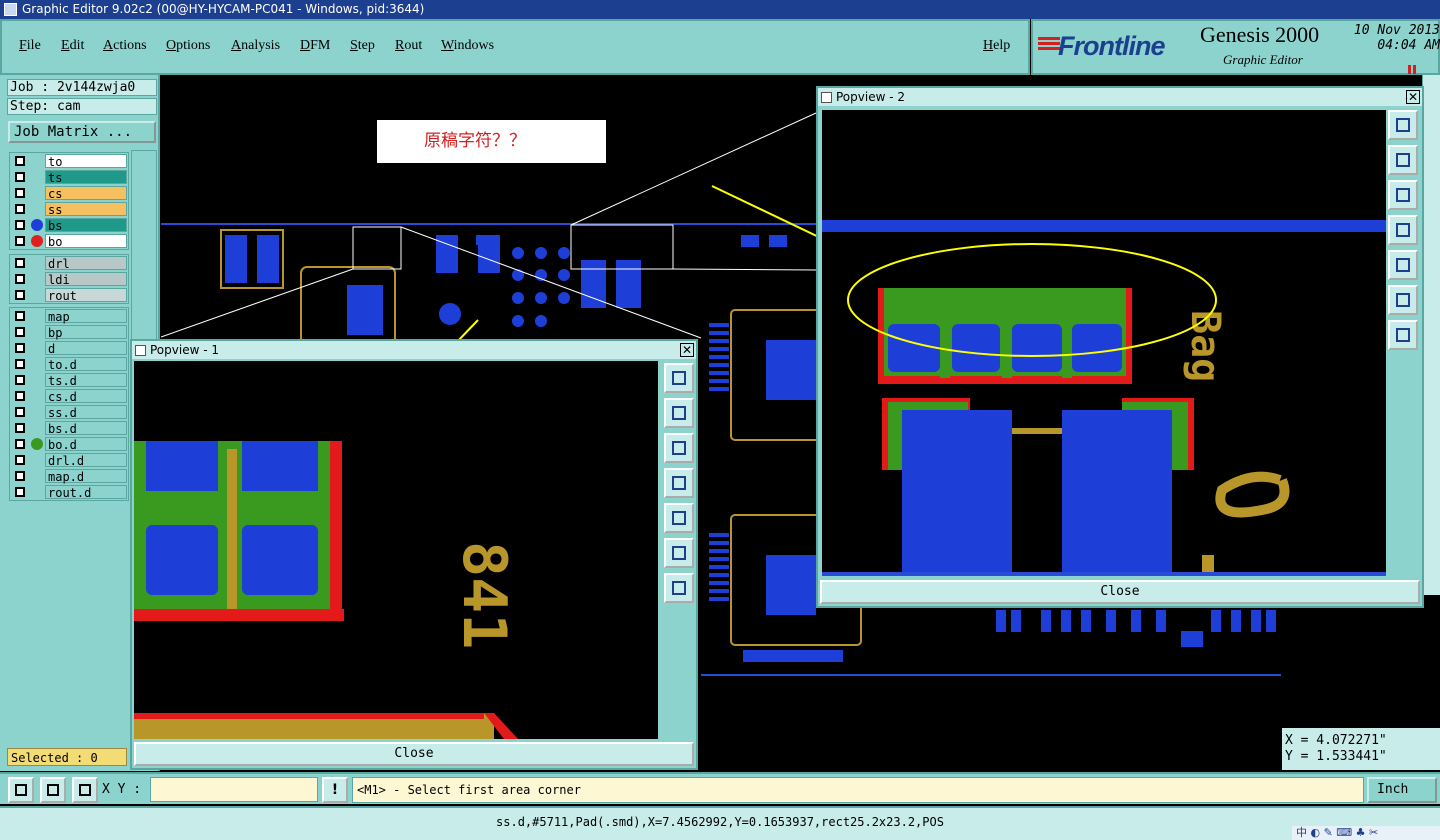 The height and width of the screenshot is (840, 1440). What do you see at coordinates (86, 279) in the screenshot?
I see `layer-name: ldi` at bounding box center [86, 279].